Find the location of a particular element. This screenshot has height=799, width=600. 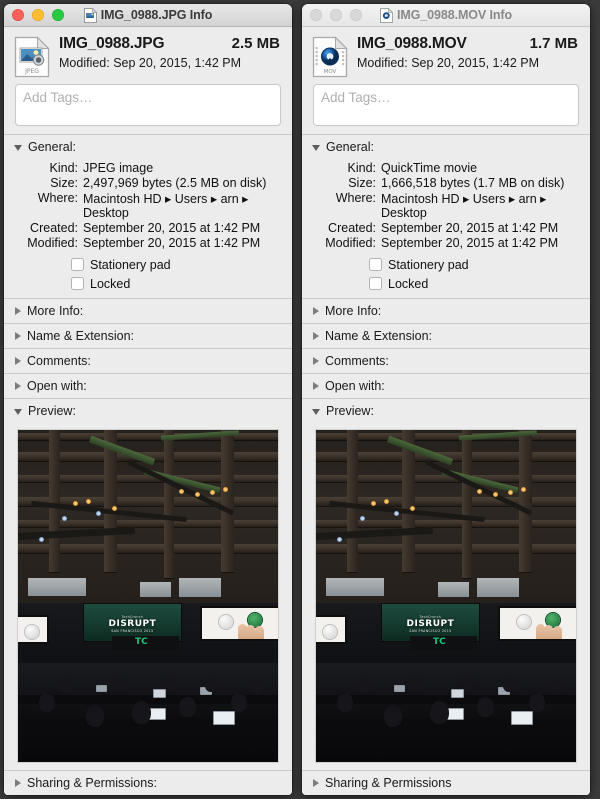

section-comments-label: Comments: is located at coordinates (357, 361).